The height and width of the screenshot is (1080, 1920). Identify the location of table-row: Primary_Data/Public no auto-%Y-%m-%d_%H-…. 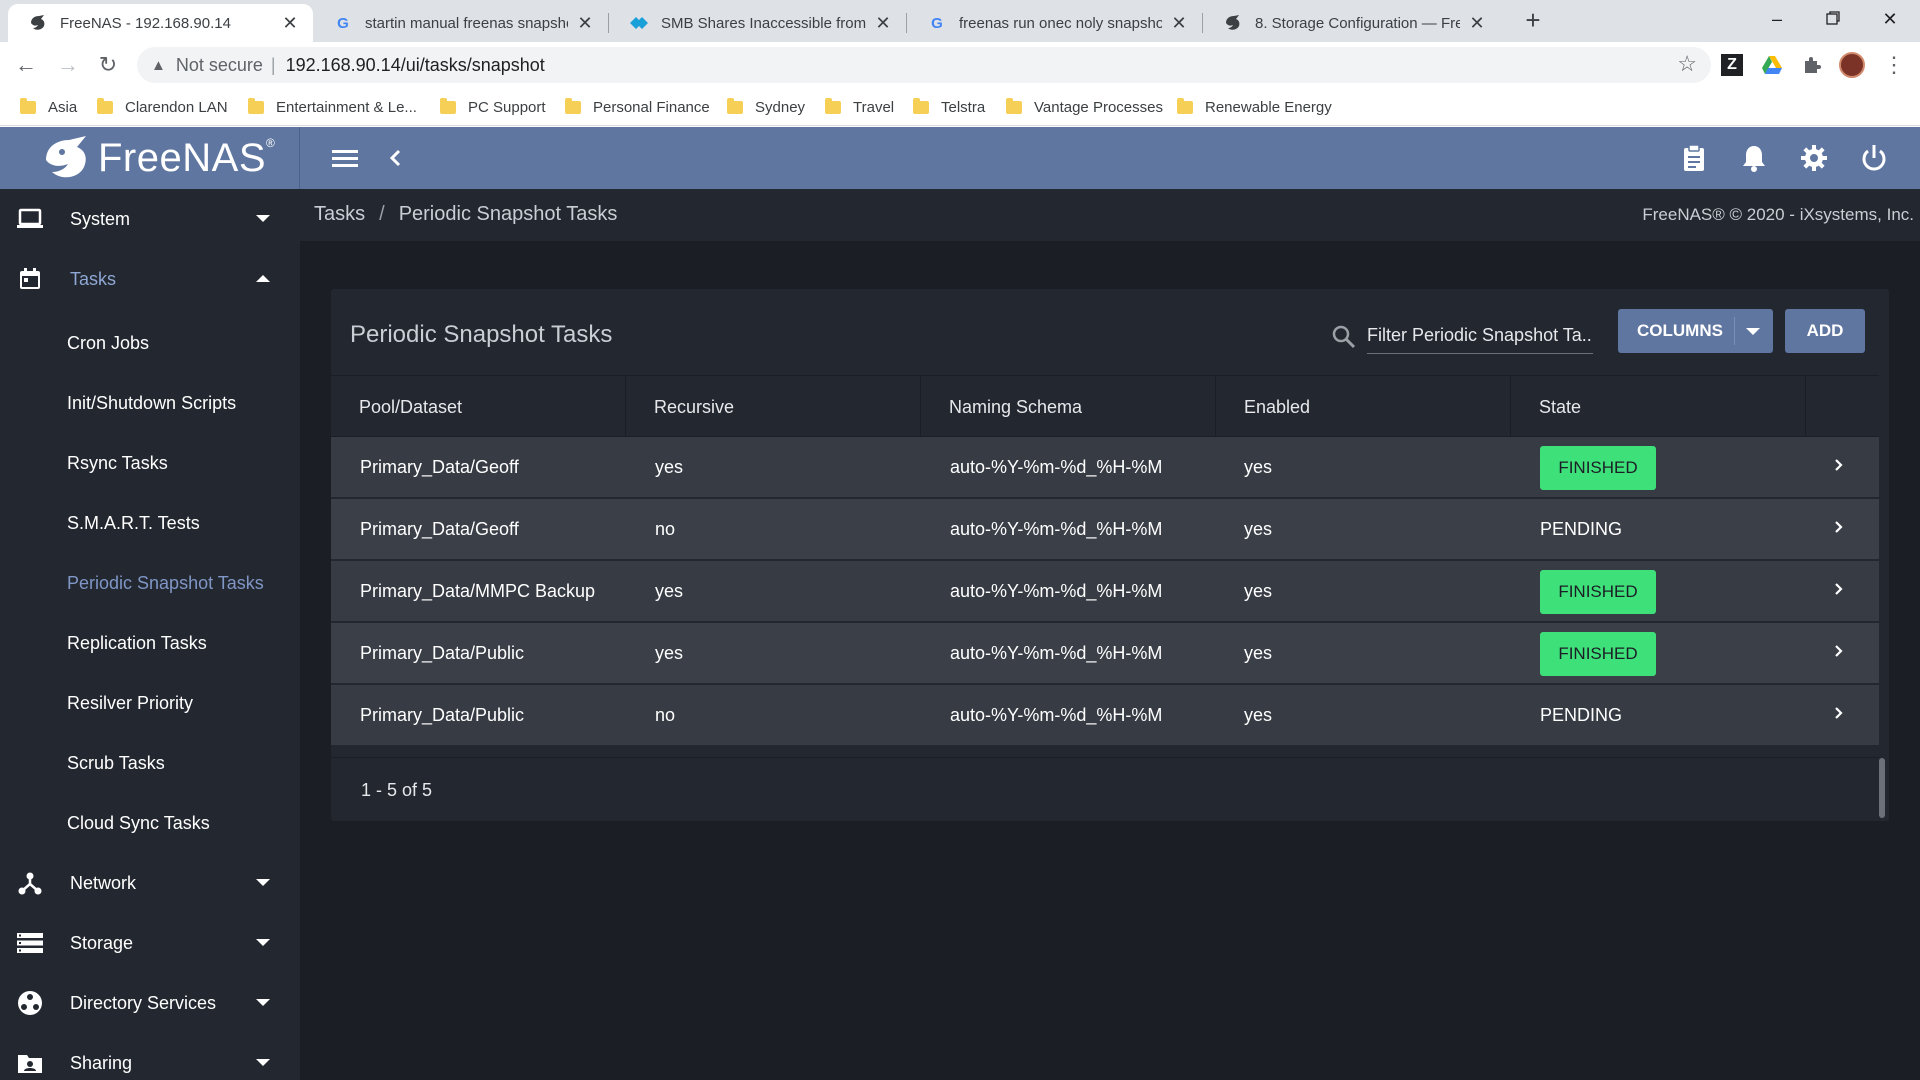
(1105, 716).